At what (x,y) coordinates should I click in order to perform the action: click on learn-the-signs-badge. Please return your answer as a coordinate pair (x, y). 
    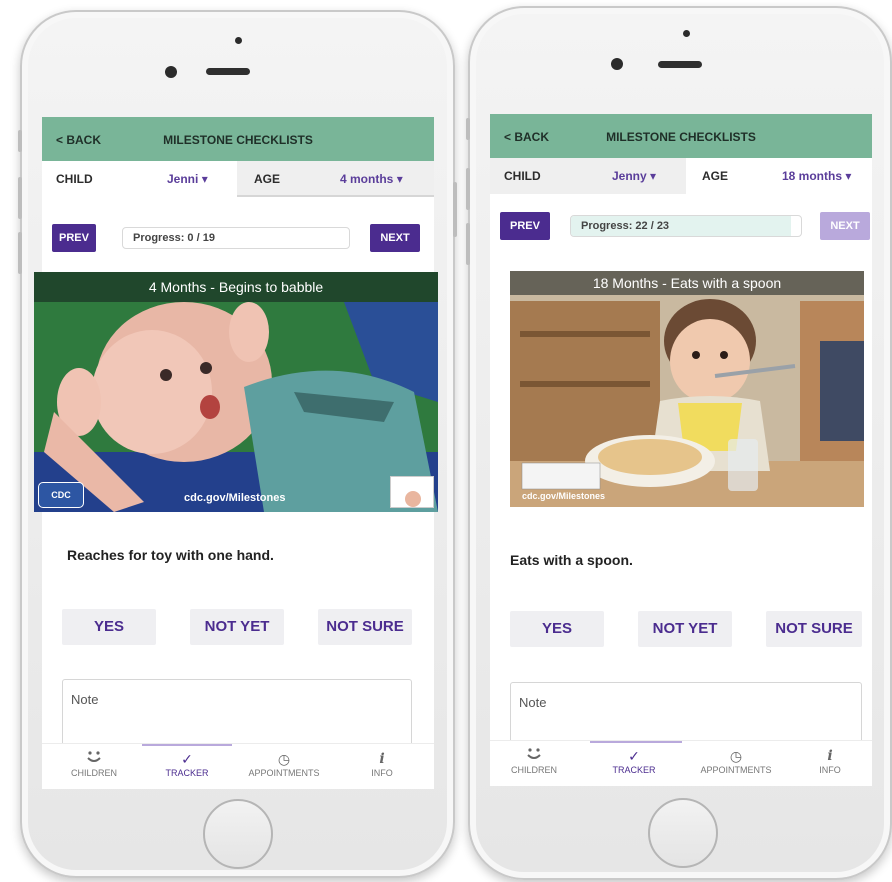
    Looking at the image, I should click on (412, 492).